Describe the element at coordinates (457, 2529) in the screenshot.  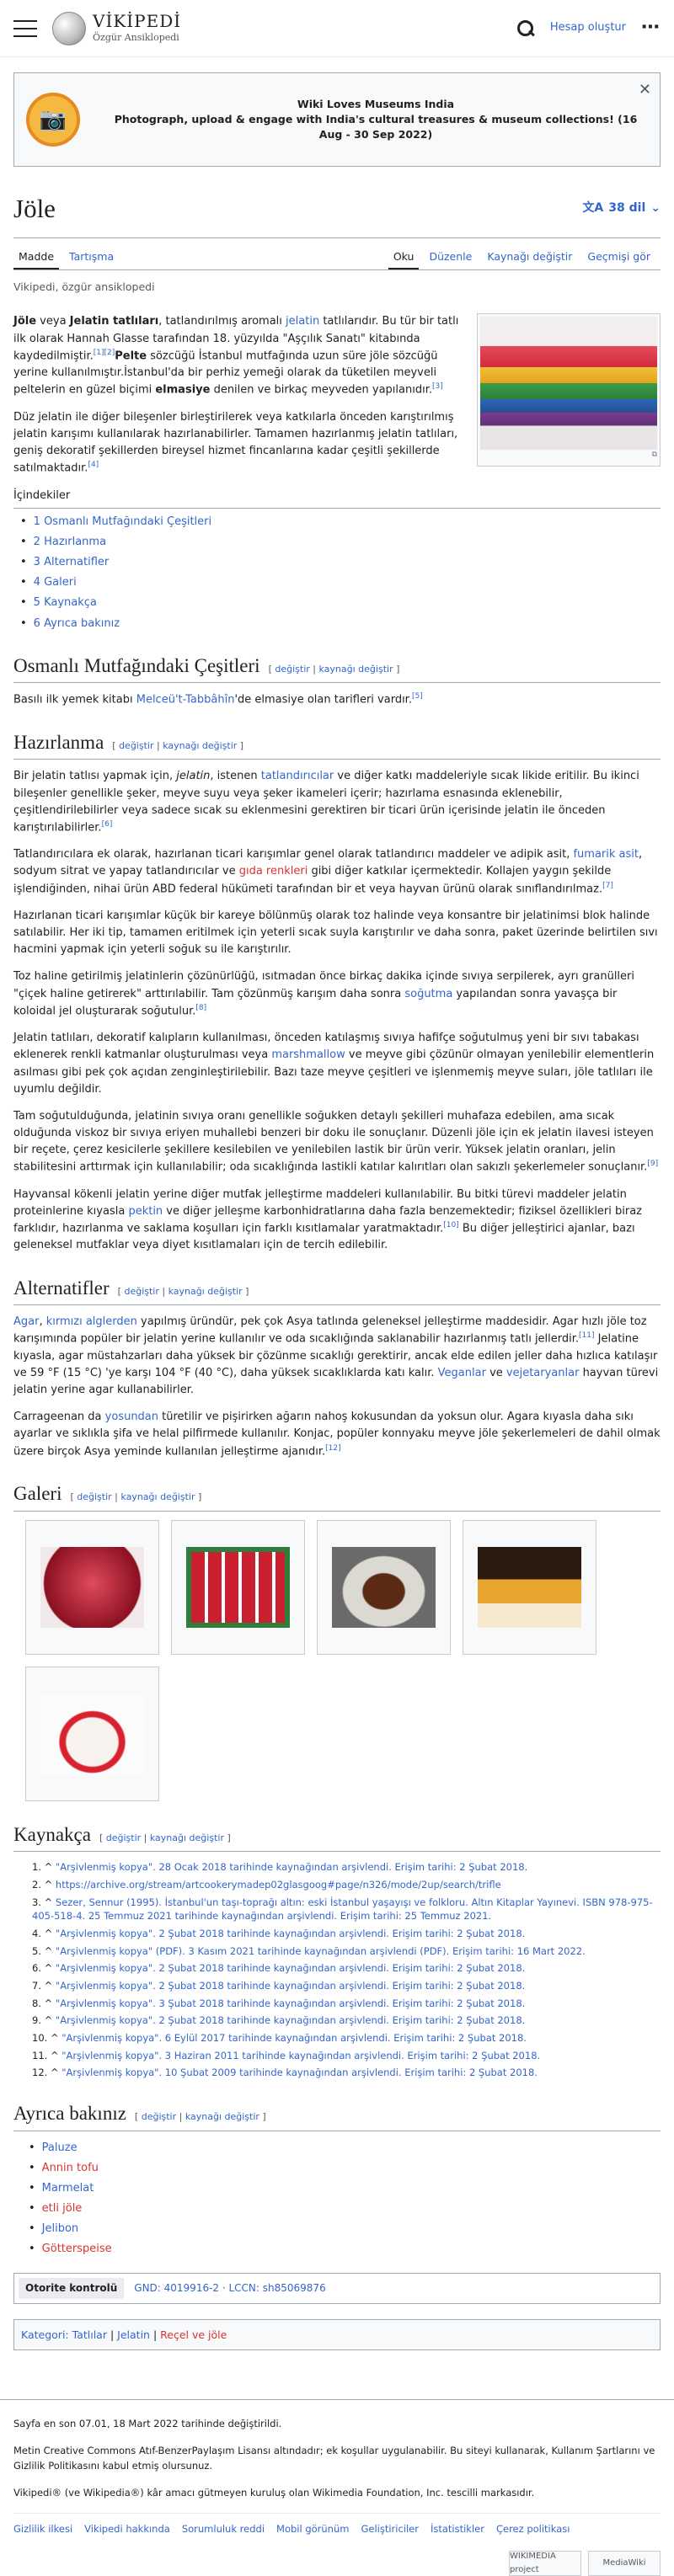
I see `footer-link: İstatistikler` at that location.